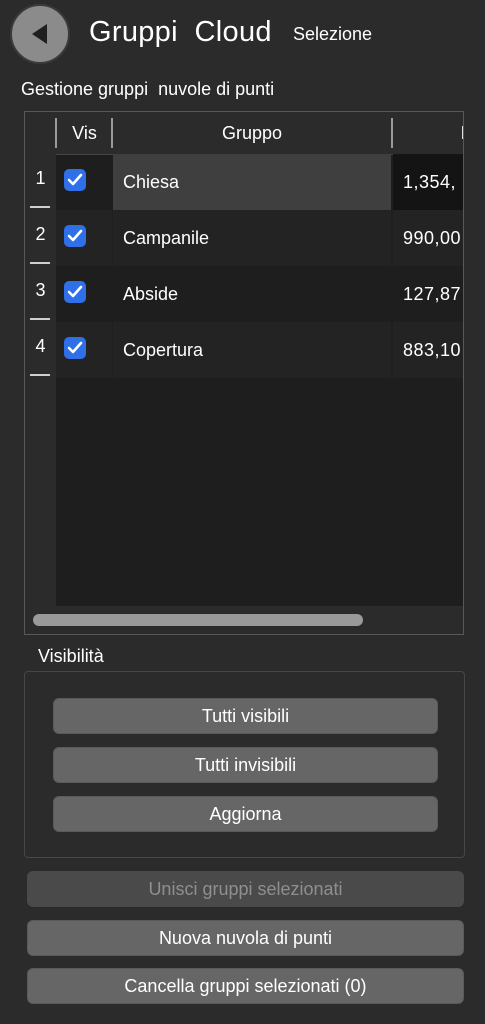 Image resolution: width=485 pixels, height=1024 pixels. What do you see at coordinates (148, 89) in the screenshot?
I see `section-label: Gestione gruppi nuvole di punti` at bounding box center [148, 89].